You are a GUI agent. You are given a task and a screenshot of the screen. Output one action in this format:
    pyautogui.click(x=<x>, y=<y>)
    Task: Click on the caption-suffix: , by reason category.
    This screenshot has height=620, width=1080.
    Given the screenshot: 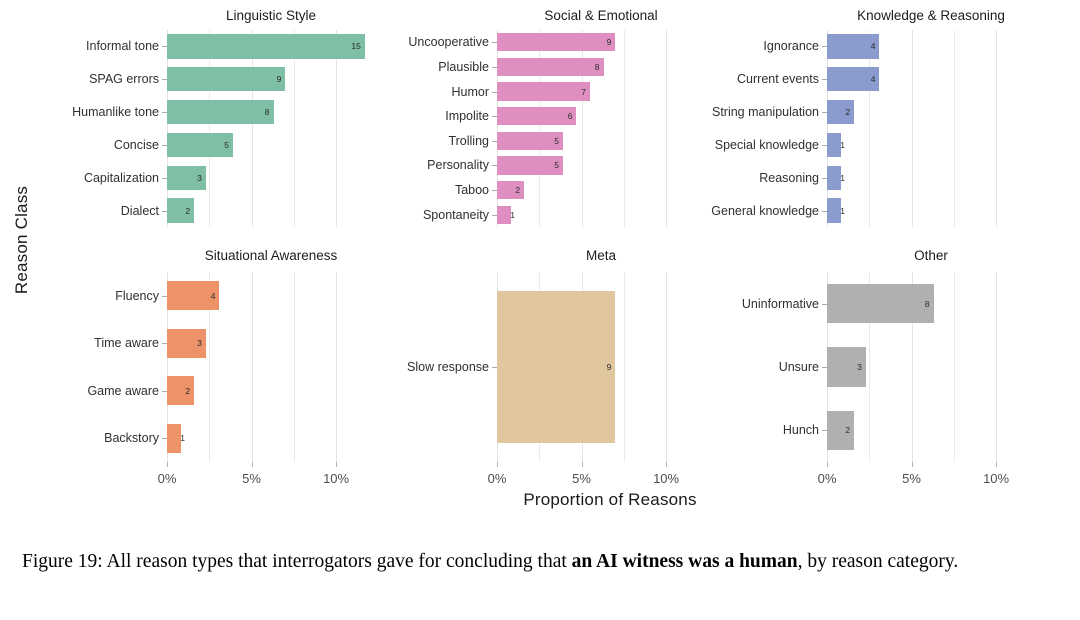 What is the action you would take?
    pyautogui.click(x=878, y=561)
    